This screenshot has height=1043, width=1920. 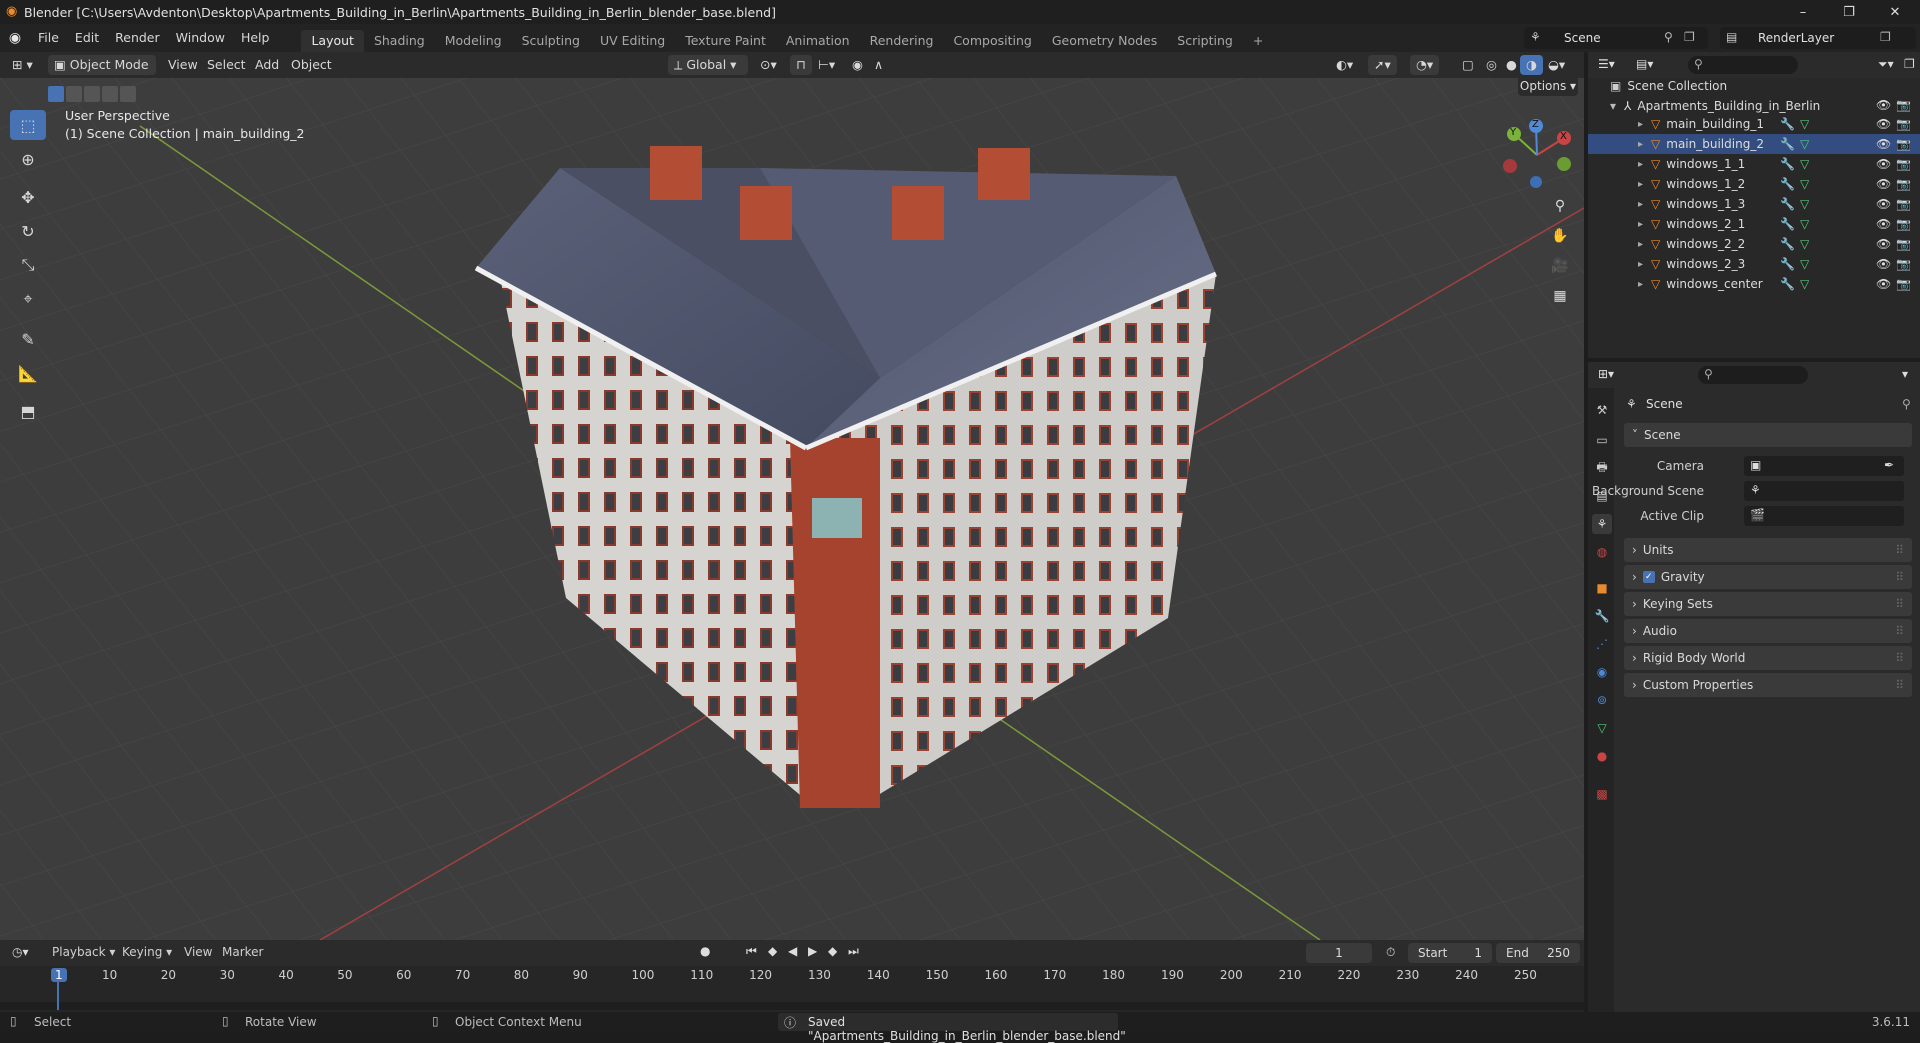 I want to click on minimize-button: –, so click(x=1803, y=12).